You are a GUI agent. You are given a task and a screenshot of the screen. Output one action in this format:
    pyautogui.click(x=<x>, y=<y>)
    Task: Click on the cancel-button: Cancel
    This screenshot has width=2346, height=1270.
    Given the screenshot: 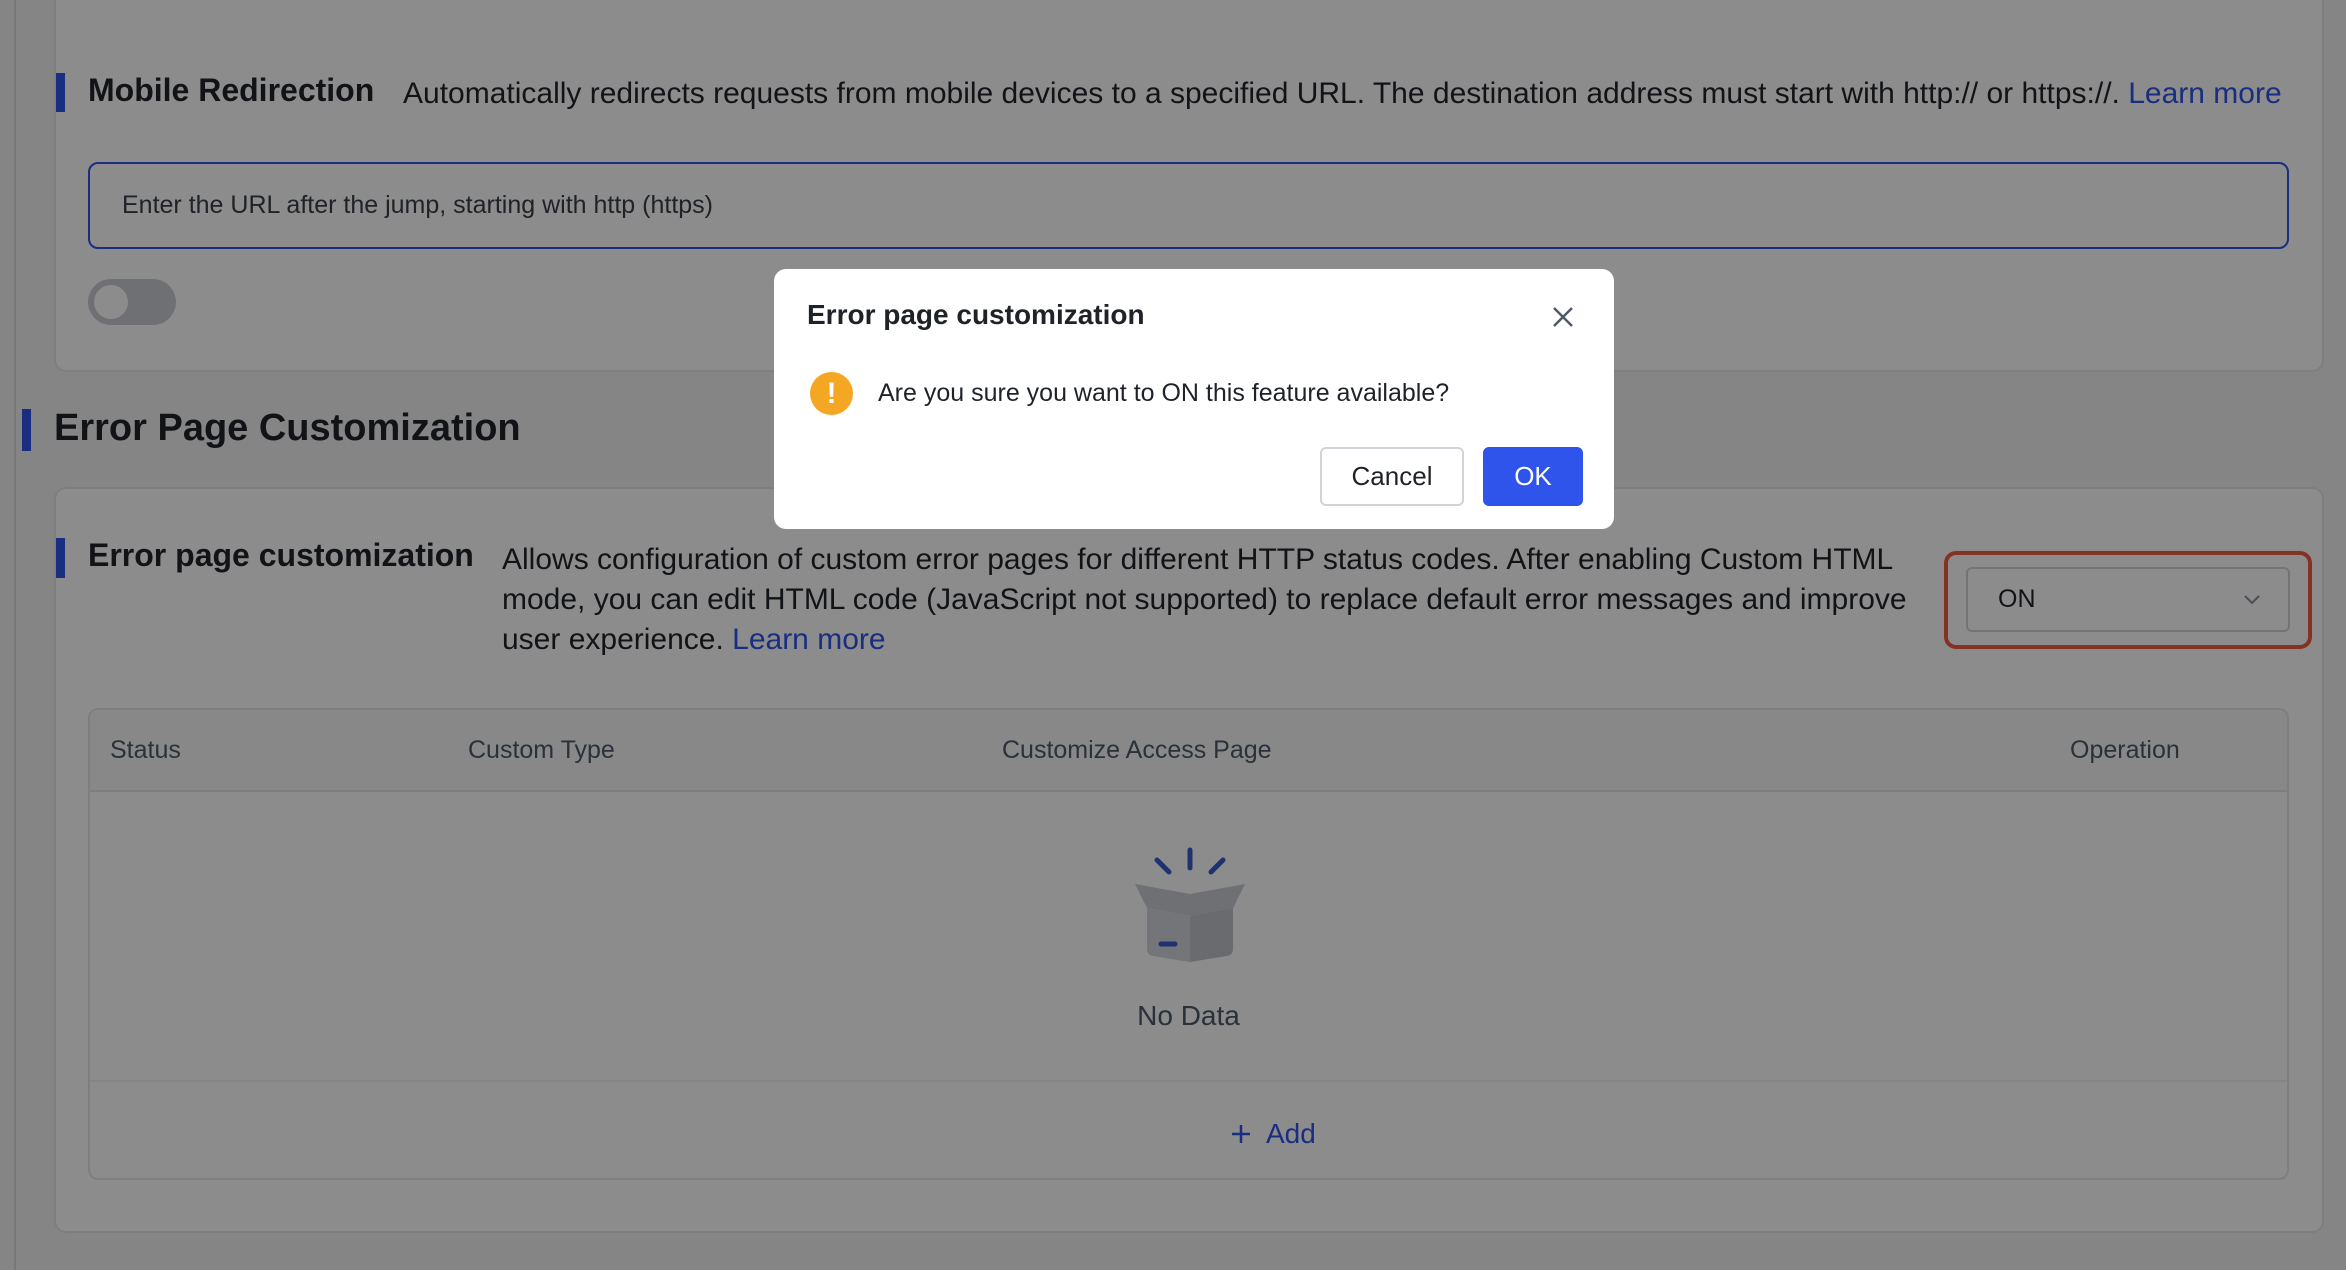 What is the action you would take?
    pyautogui.click(x=1392, y=476)
    